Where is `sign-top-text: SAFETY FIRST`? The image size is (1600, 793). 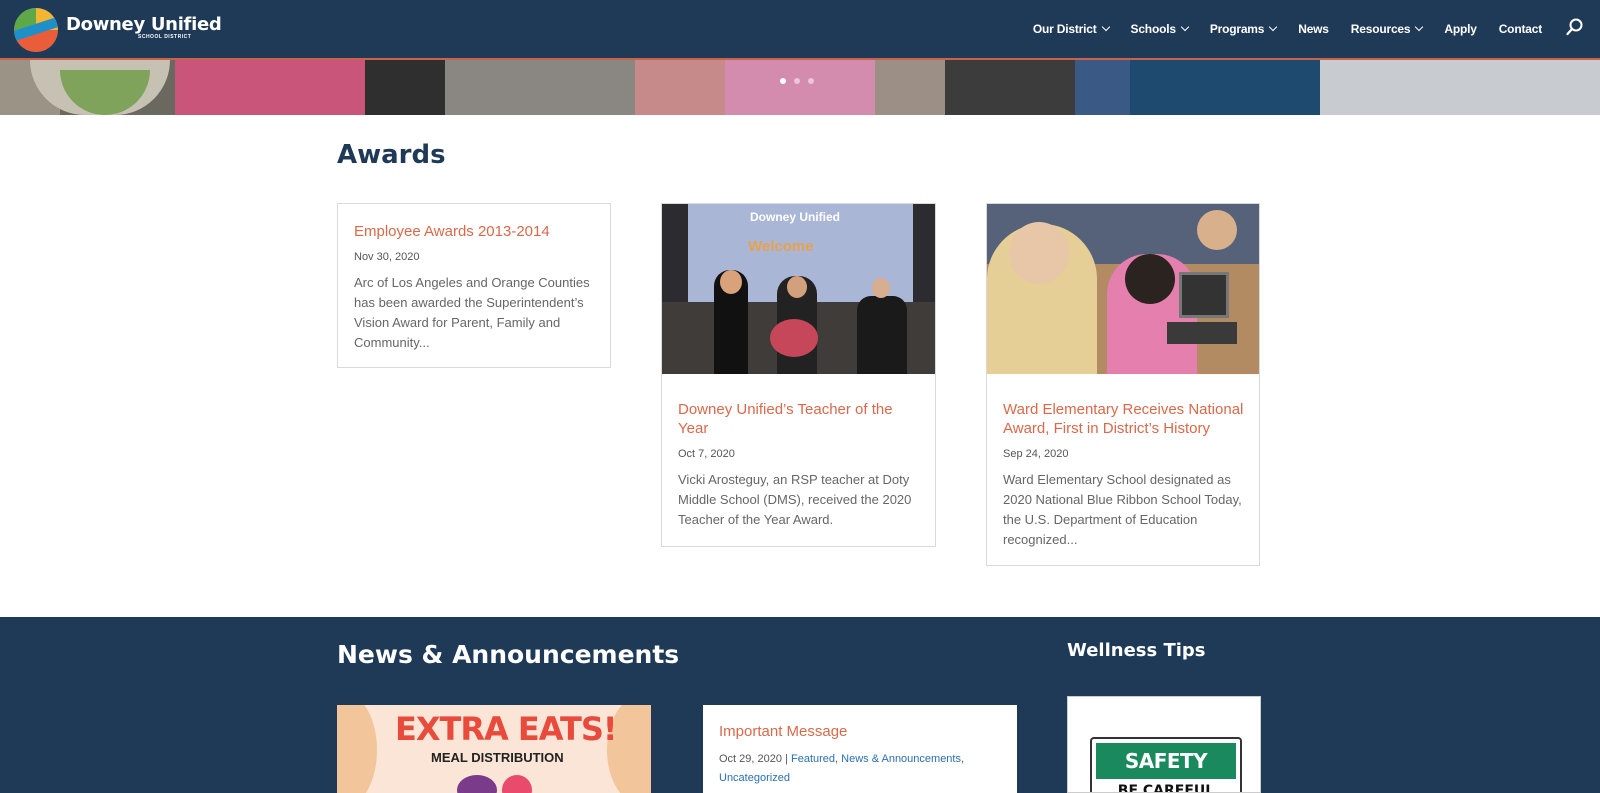
sign-top-text: SAFETY FIRST is located at coordinates (1166, 767).